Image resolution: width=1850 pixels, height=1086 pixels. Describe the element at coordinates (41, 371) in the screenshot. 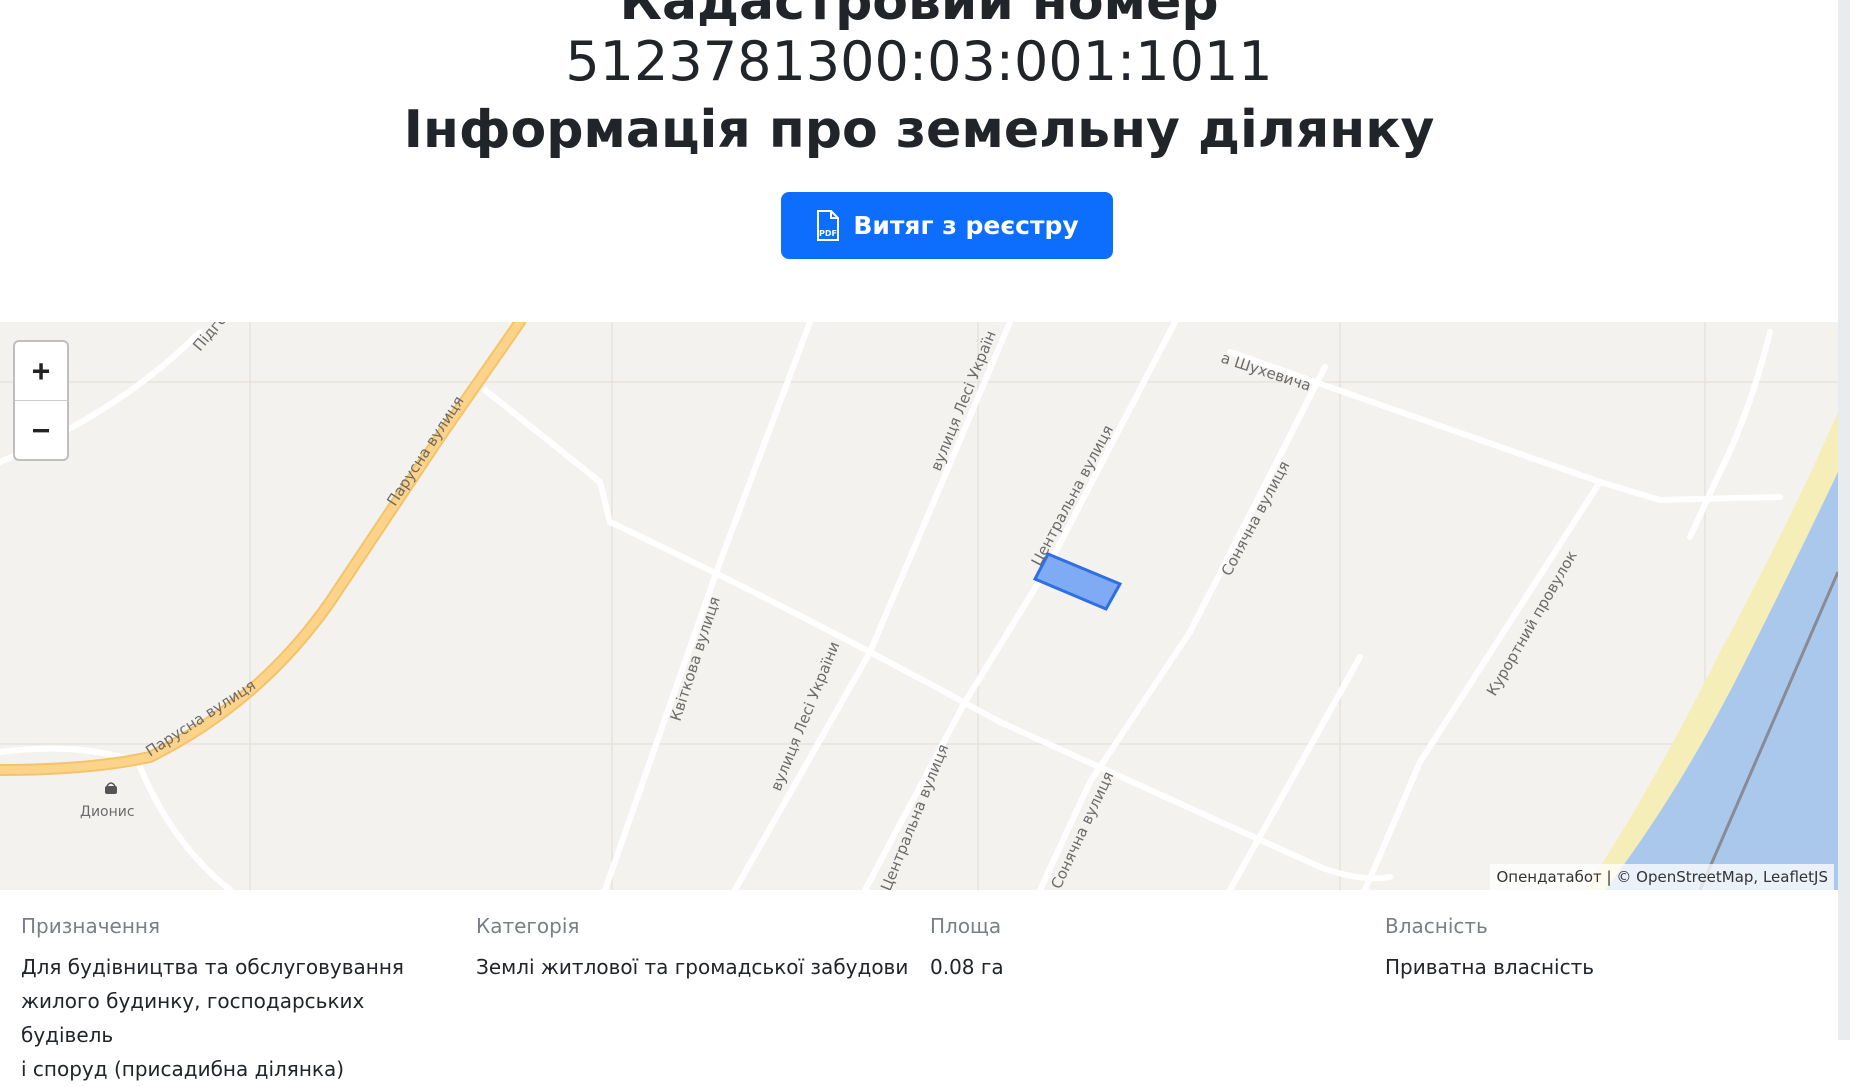

I see `zoom-in-button: +` at that location.